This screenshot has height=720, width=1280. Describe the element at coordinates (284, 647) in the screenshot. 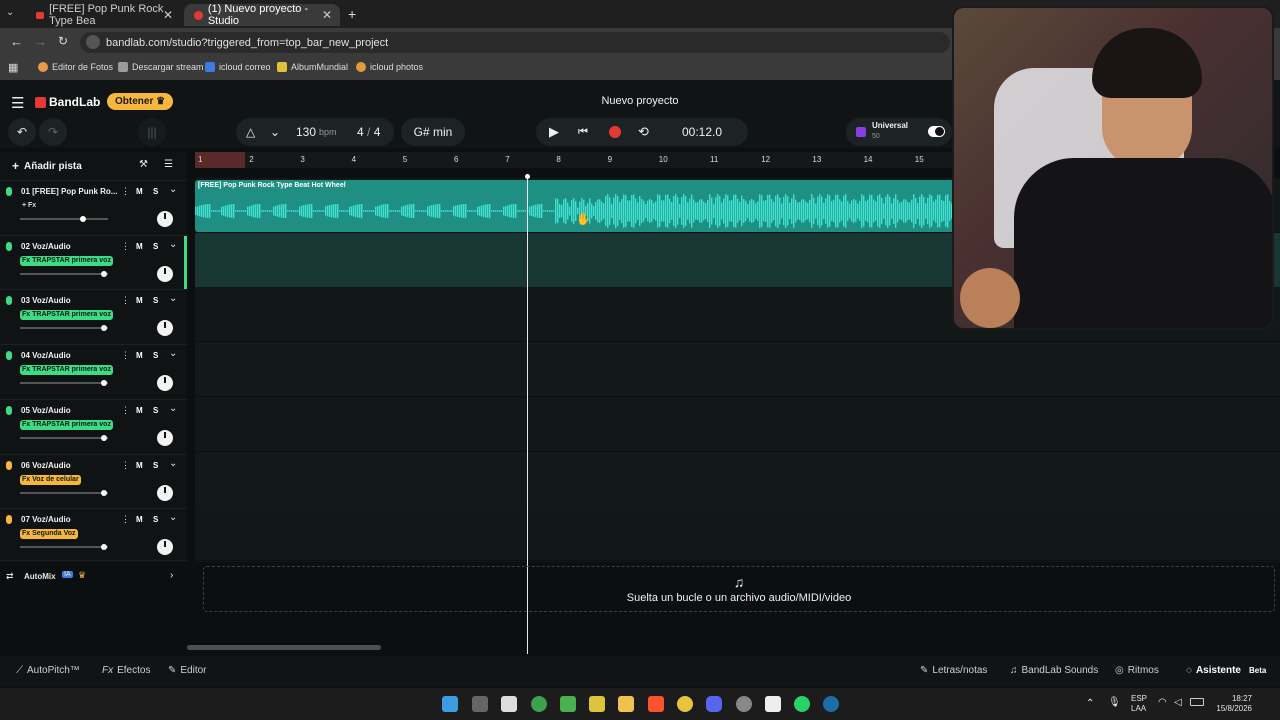

I see `horizontal-scrollbar` at that location.